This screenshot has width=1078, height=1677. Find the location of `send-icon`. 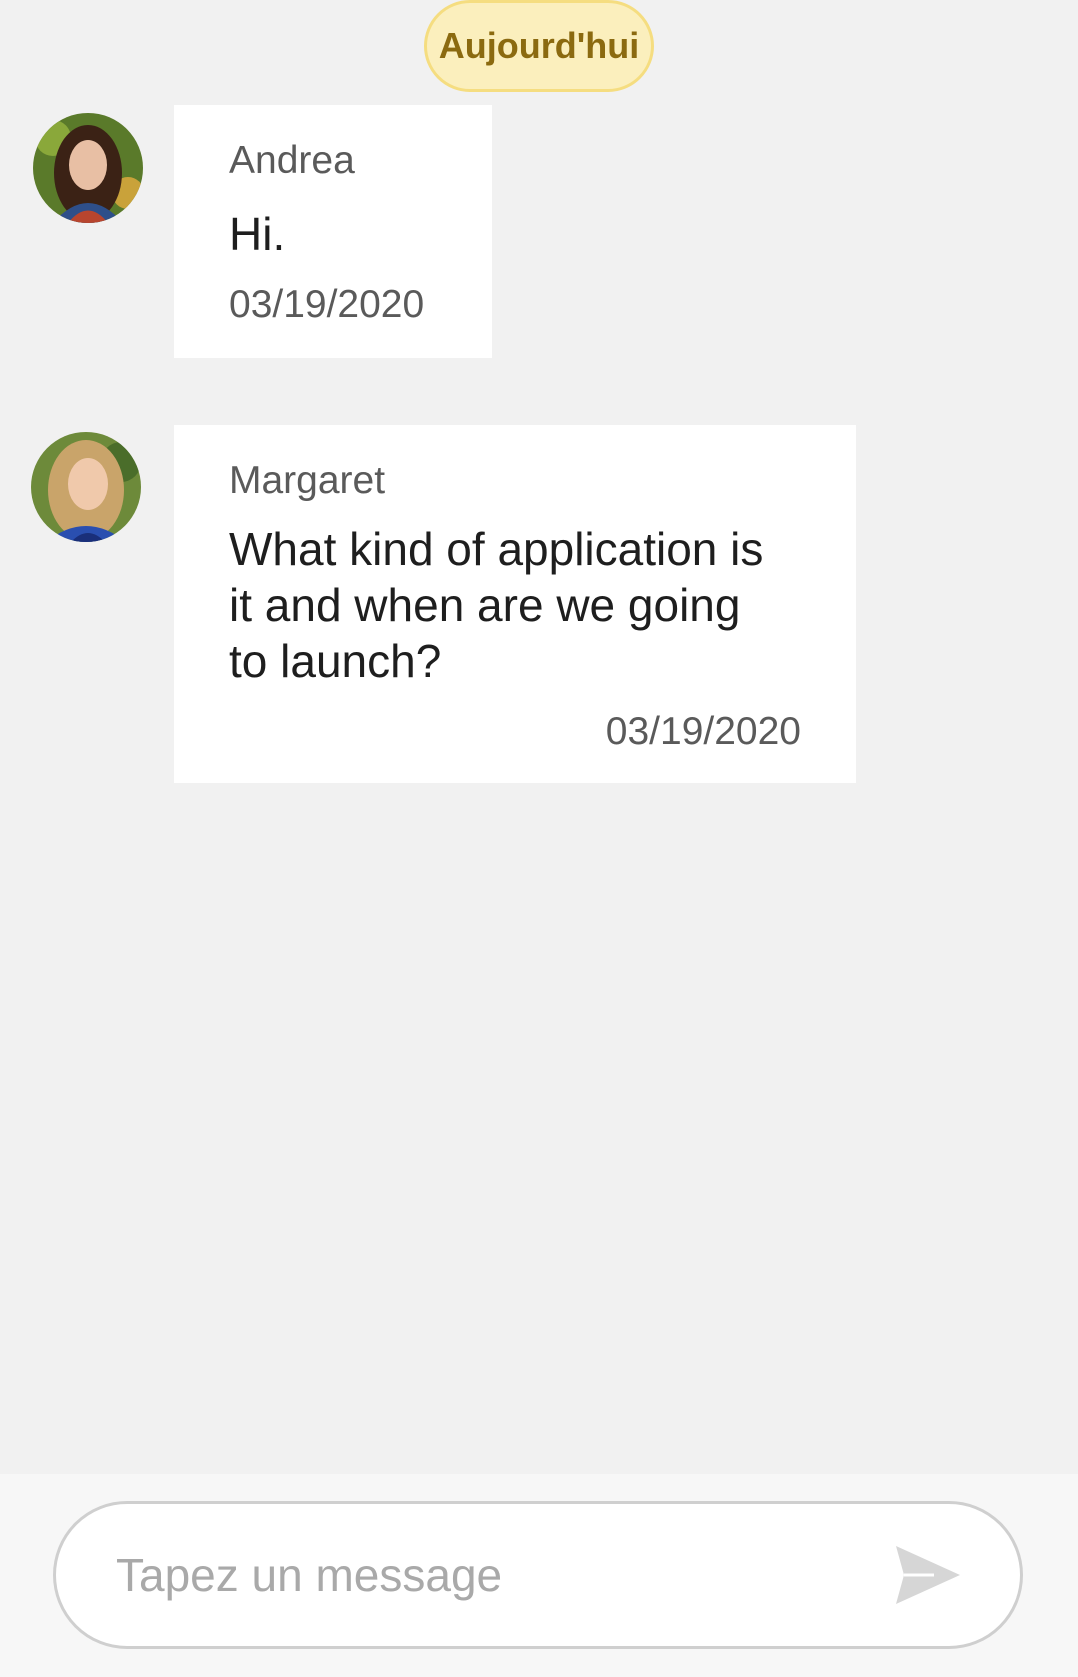

send-icon is located at coordinates (928, 1575).